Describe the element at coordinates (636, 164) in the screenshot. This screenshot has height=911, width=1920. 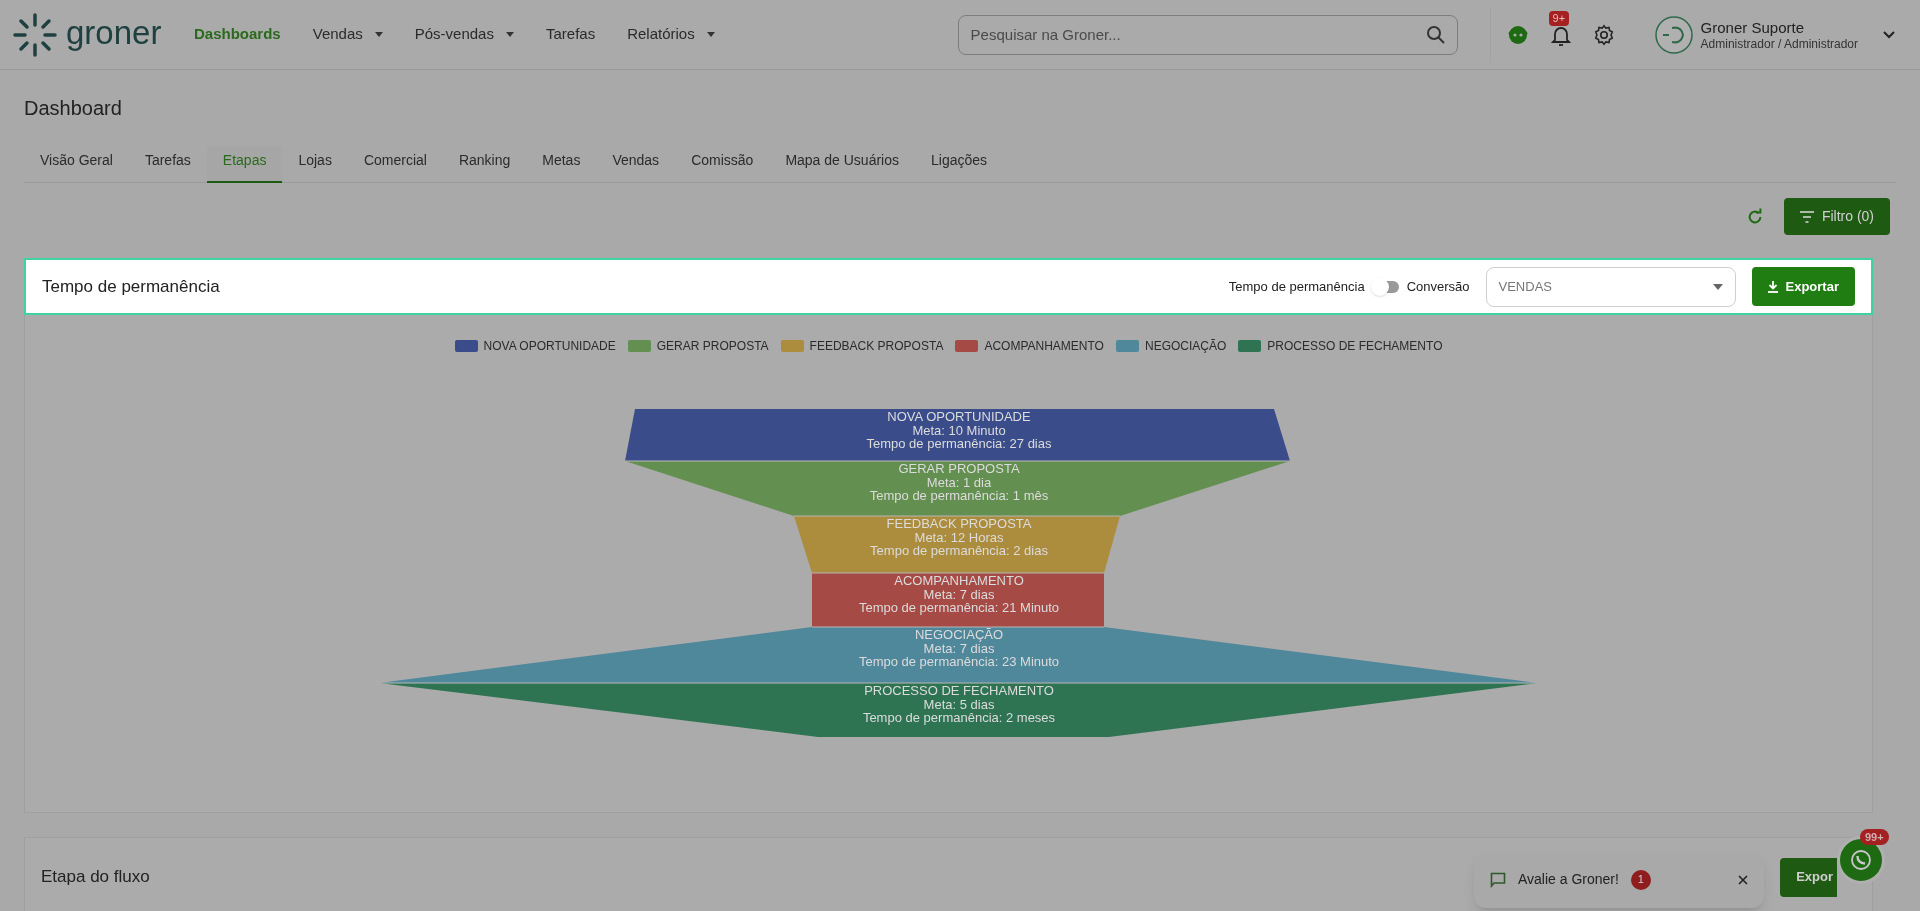
I see `tab: Vendas` at that location.